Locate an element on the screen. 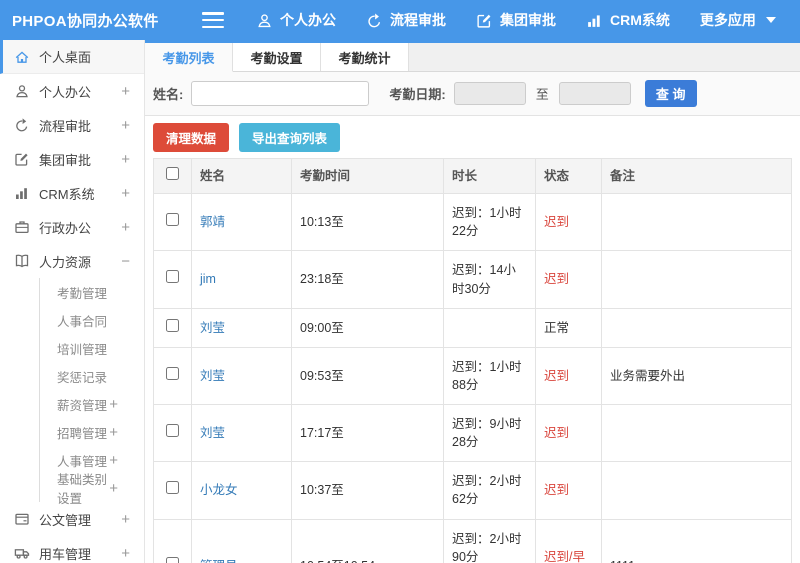  select-all-cell is located at coordinates (172, 176).